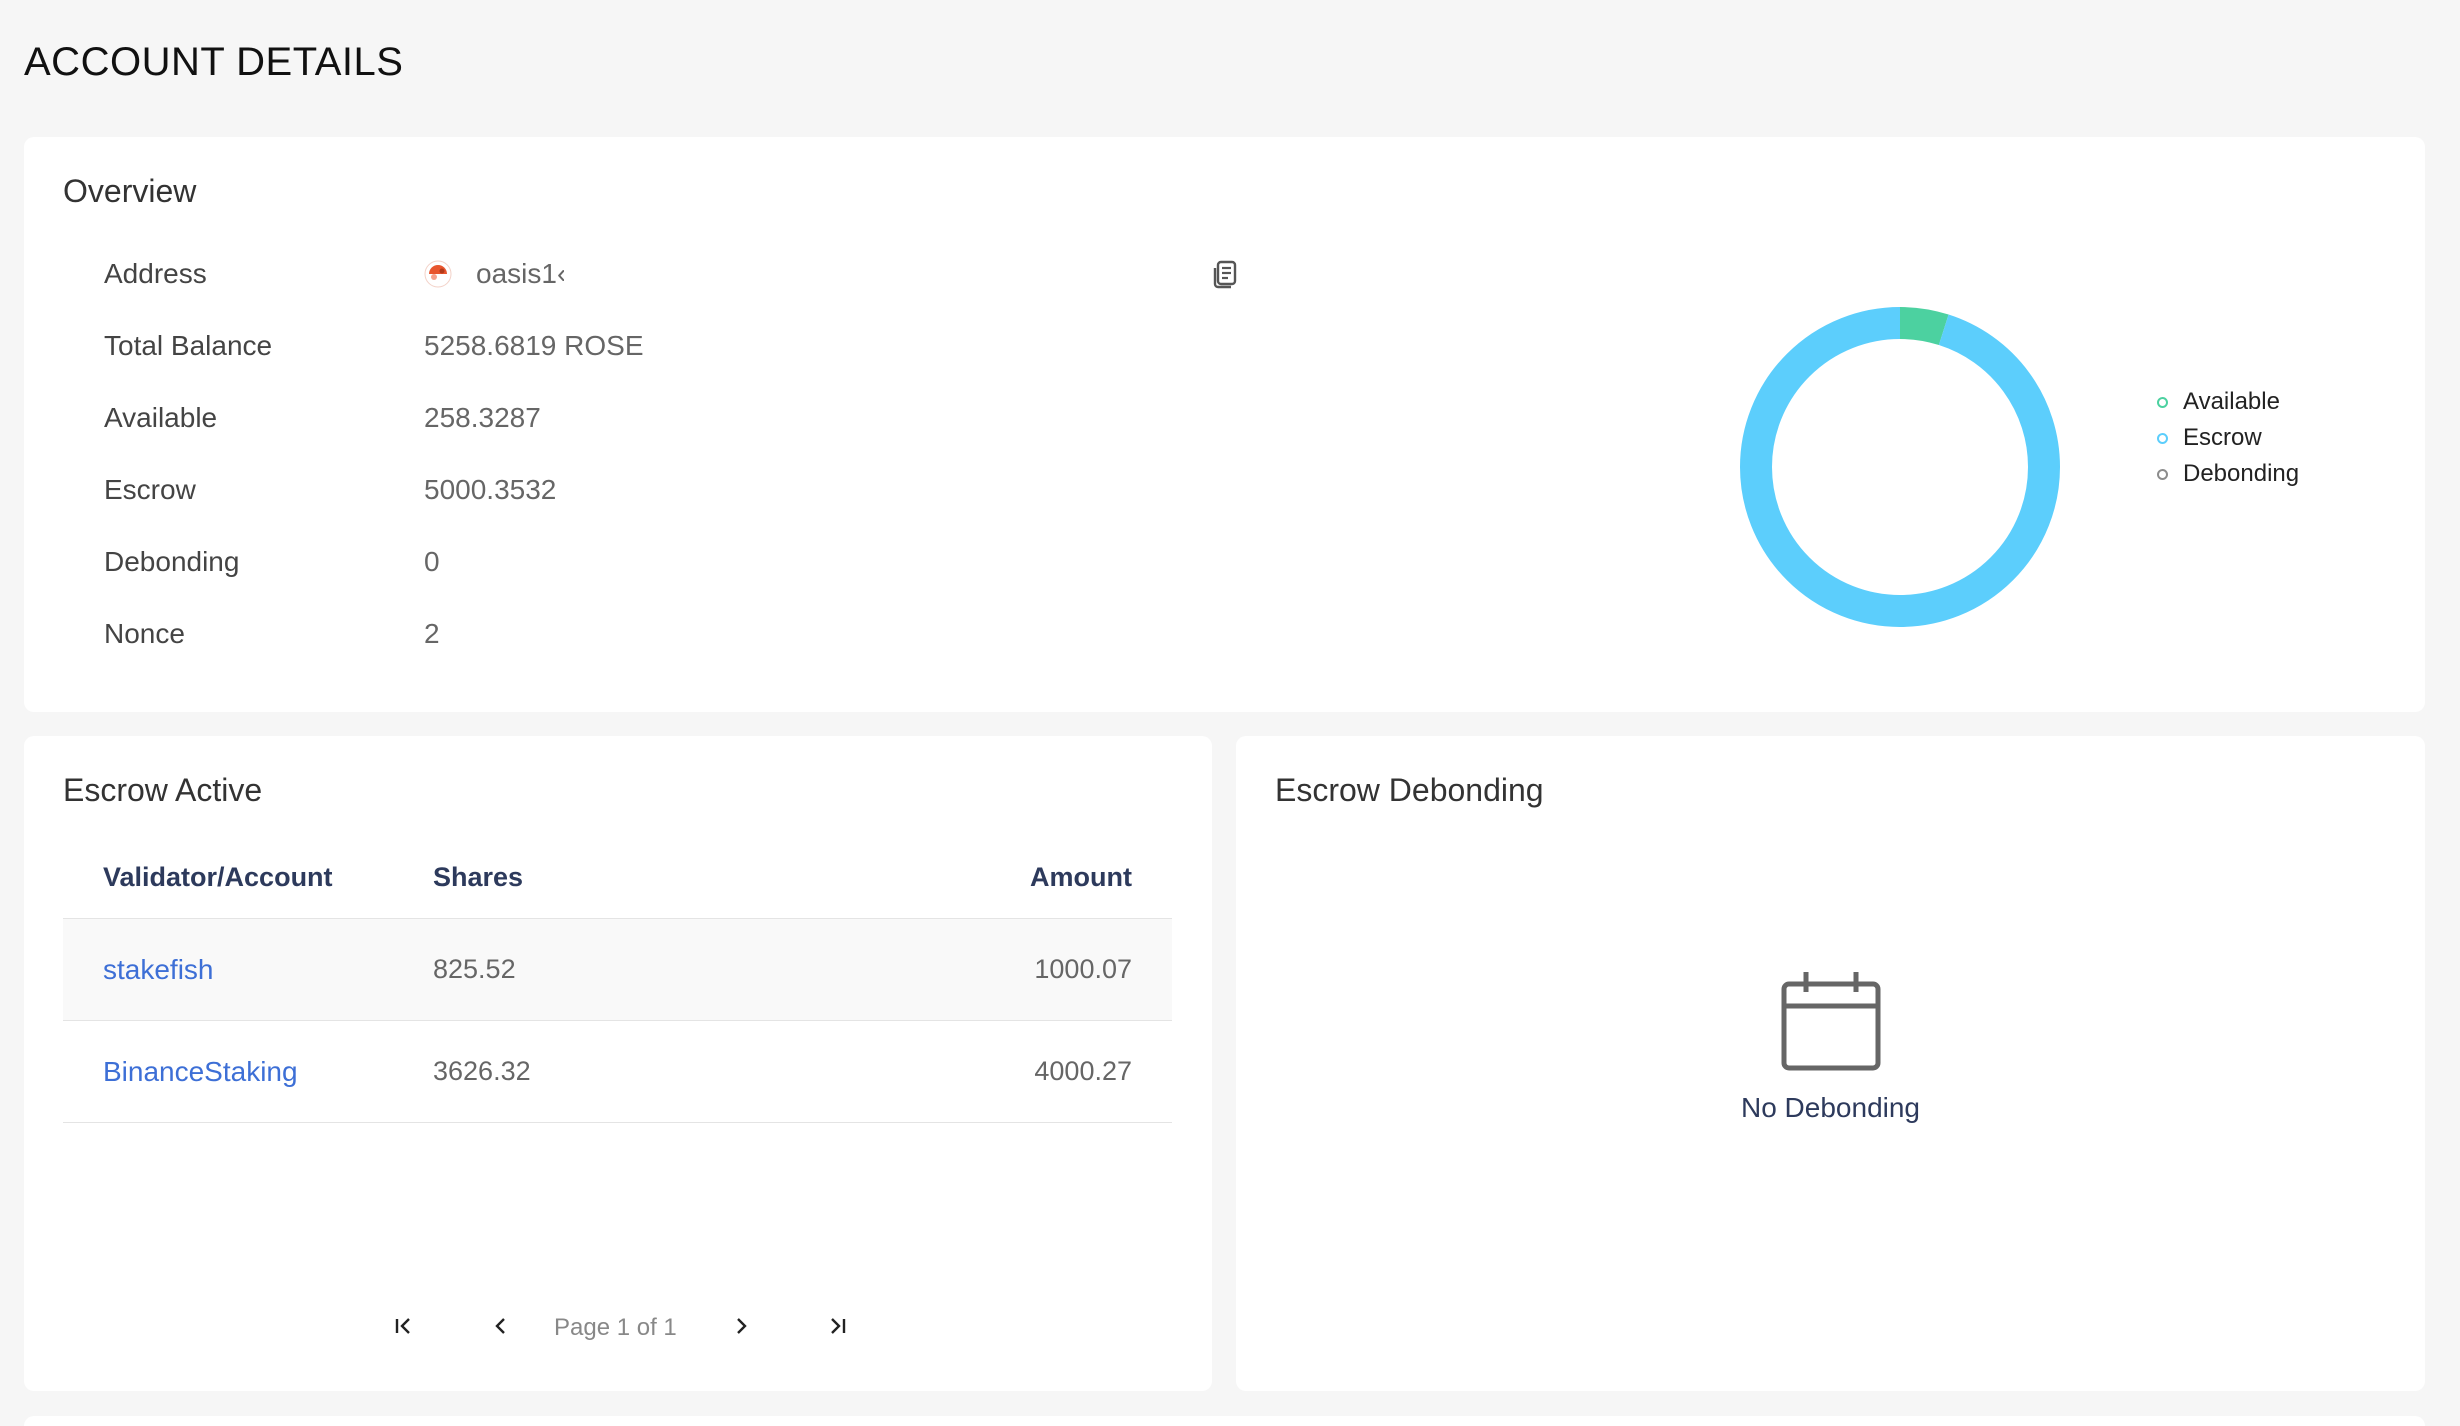 The image size is (2460, 1426). Describe the element at coordinates (272, 562) in the screenshot. I see `debonding-row: Debonding 0` at that location.